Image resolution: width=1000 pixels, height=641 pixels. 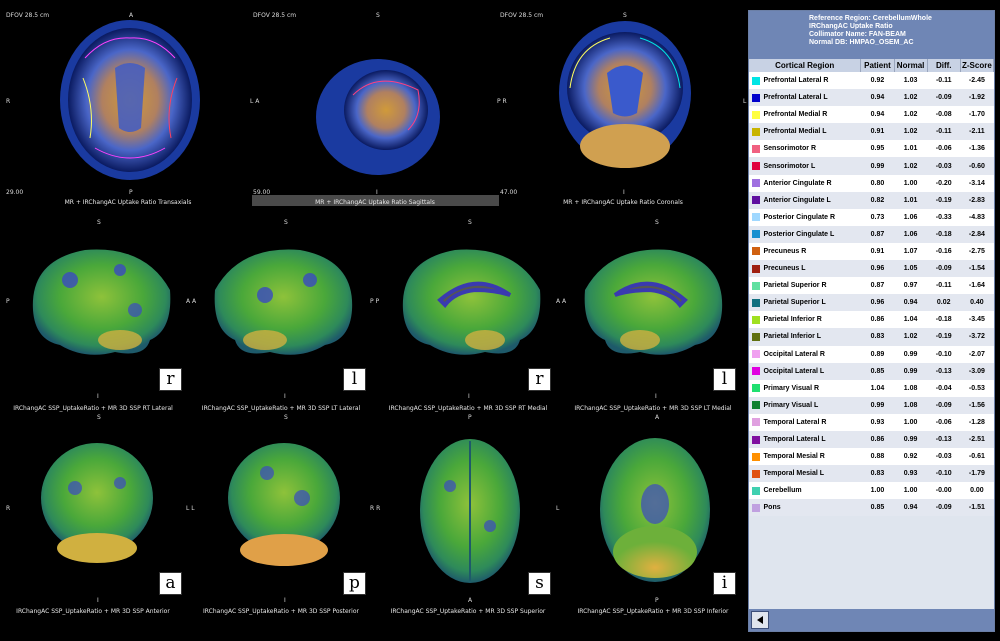 What do you see at coordinates (977, 200) in the screenshot?
I see `zscore-value-cell: -2.83` at bounding box center [977, 200].